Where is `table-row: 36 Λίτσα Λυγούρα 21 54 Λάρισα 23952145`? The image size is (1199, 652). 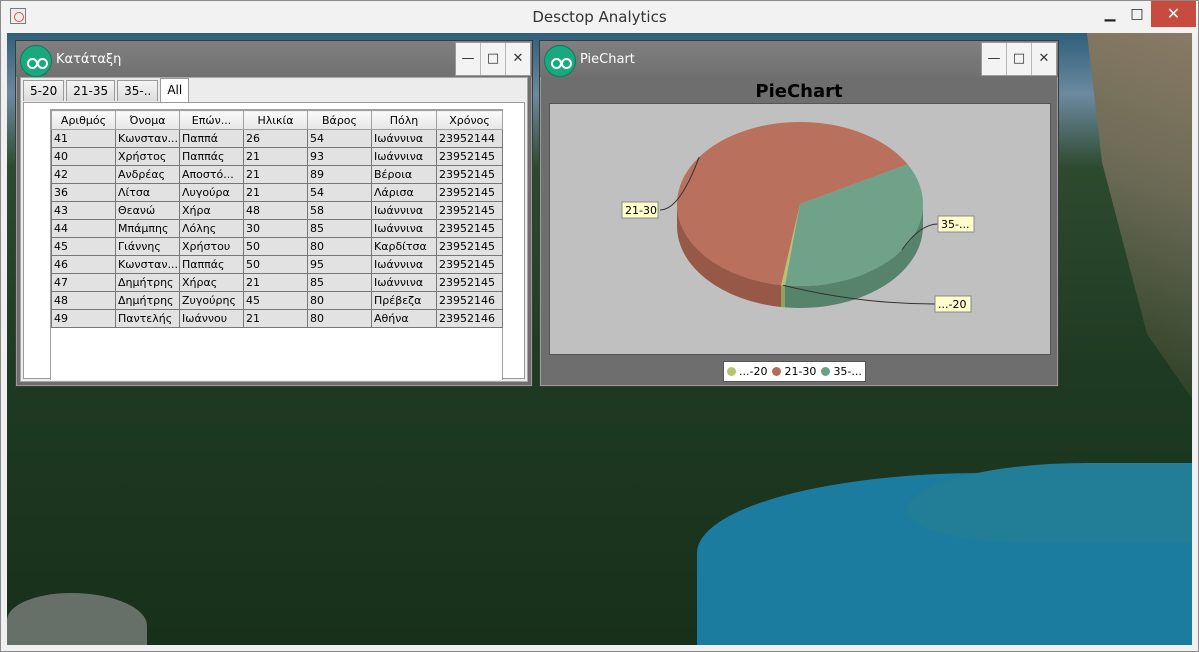
table-row: 36 Λίτσα Λυγούρα 21 54 Λάρισα 23952145 is located at coordinates (277, 192).